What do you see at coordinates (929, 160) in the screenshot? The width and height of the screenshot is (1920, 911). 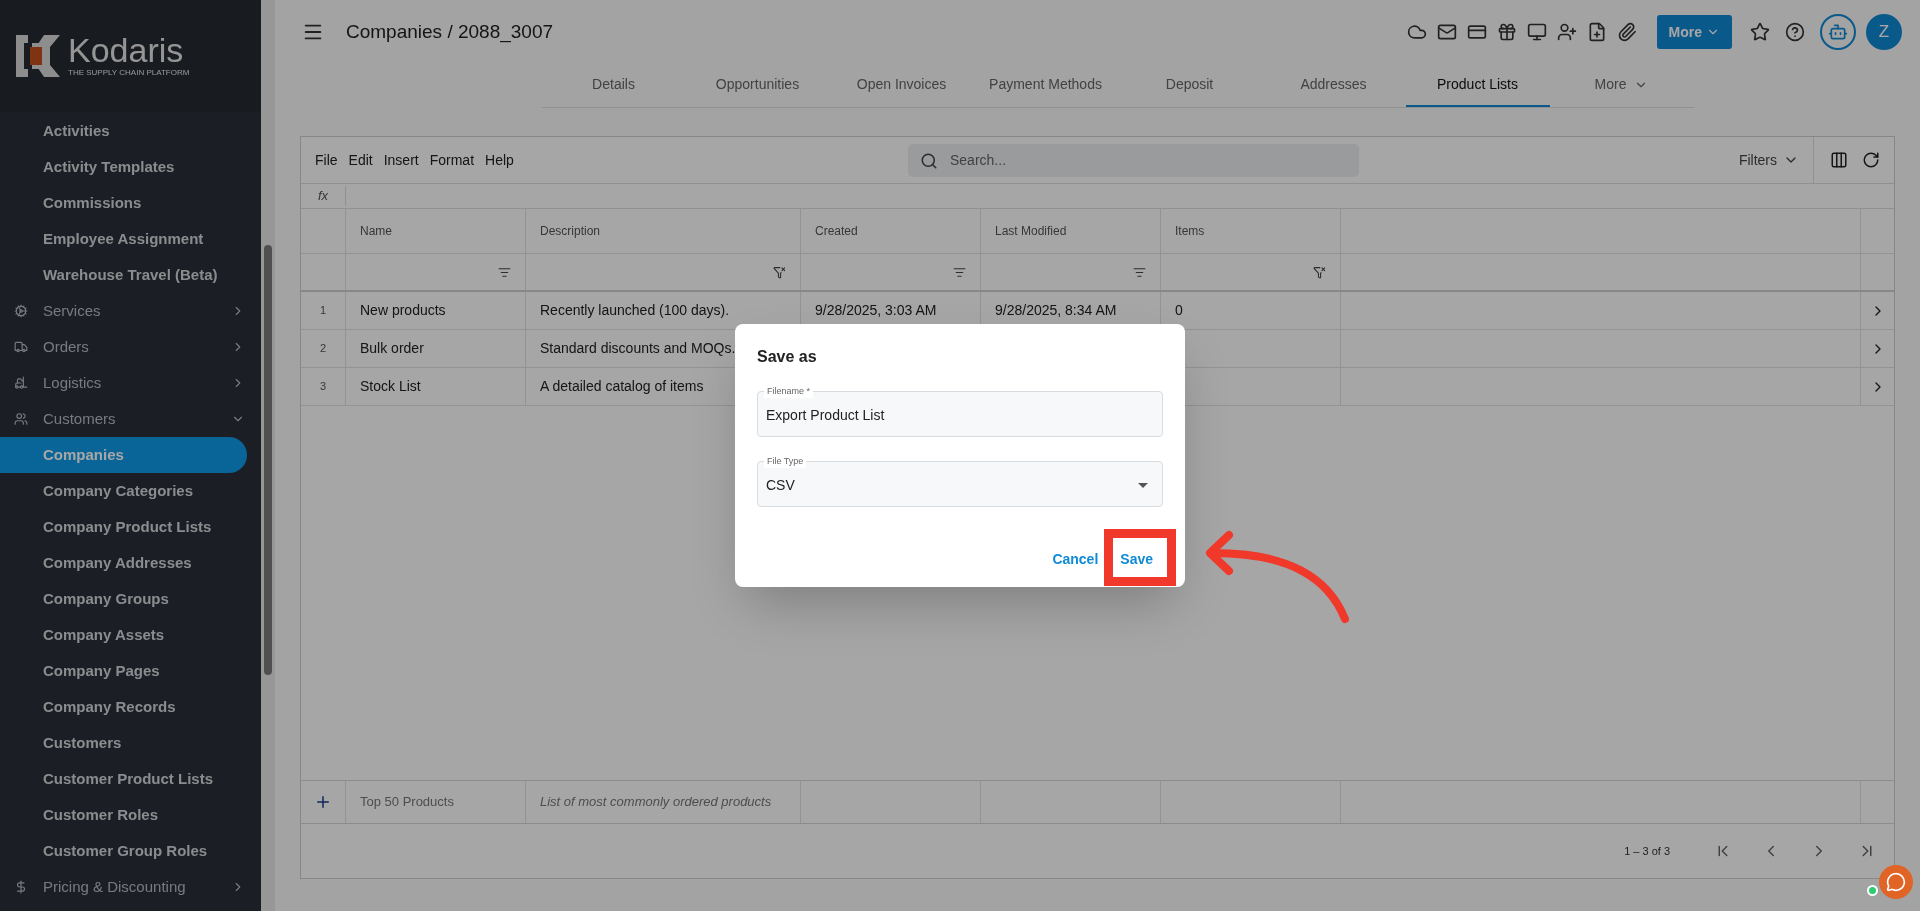 I see `search-icon` at bounding box center [929, 160].